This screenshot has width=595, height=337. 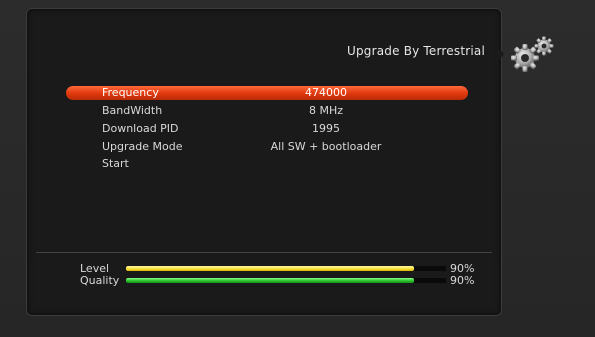 I want to click on quality-label: Quality, so click(x=100, y=280).